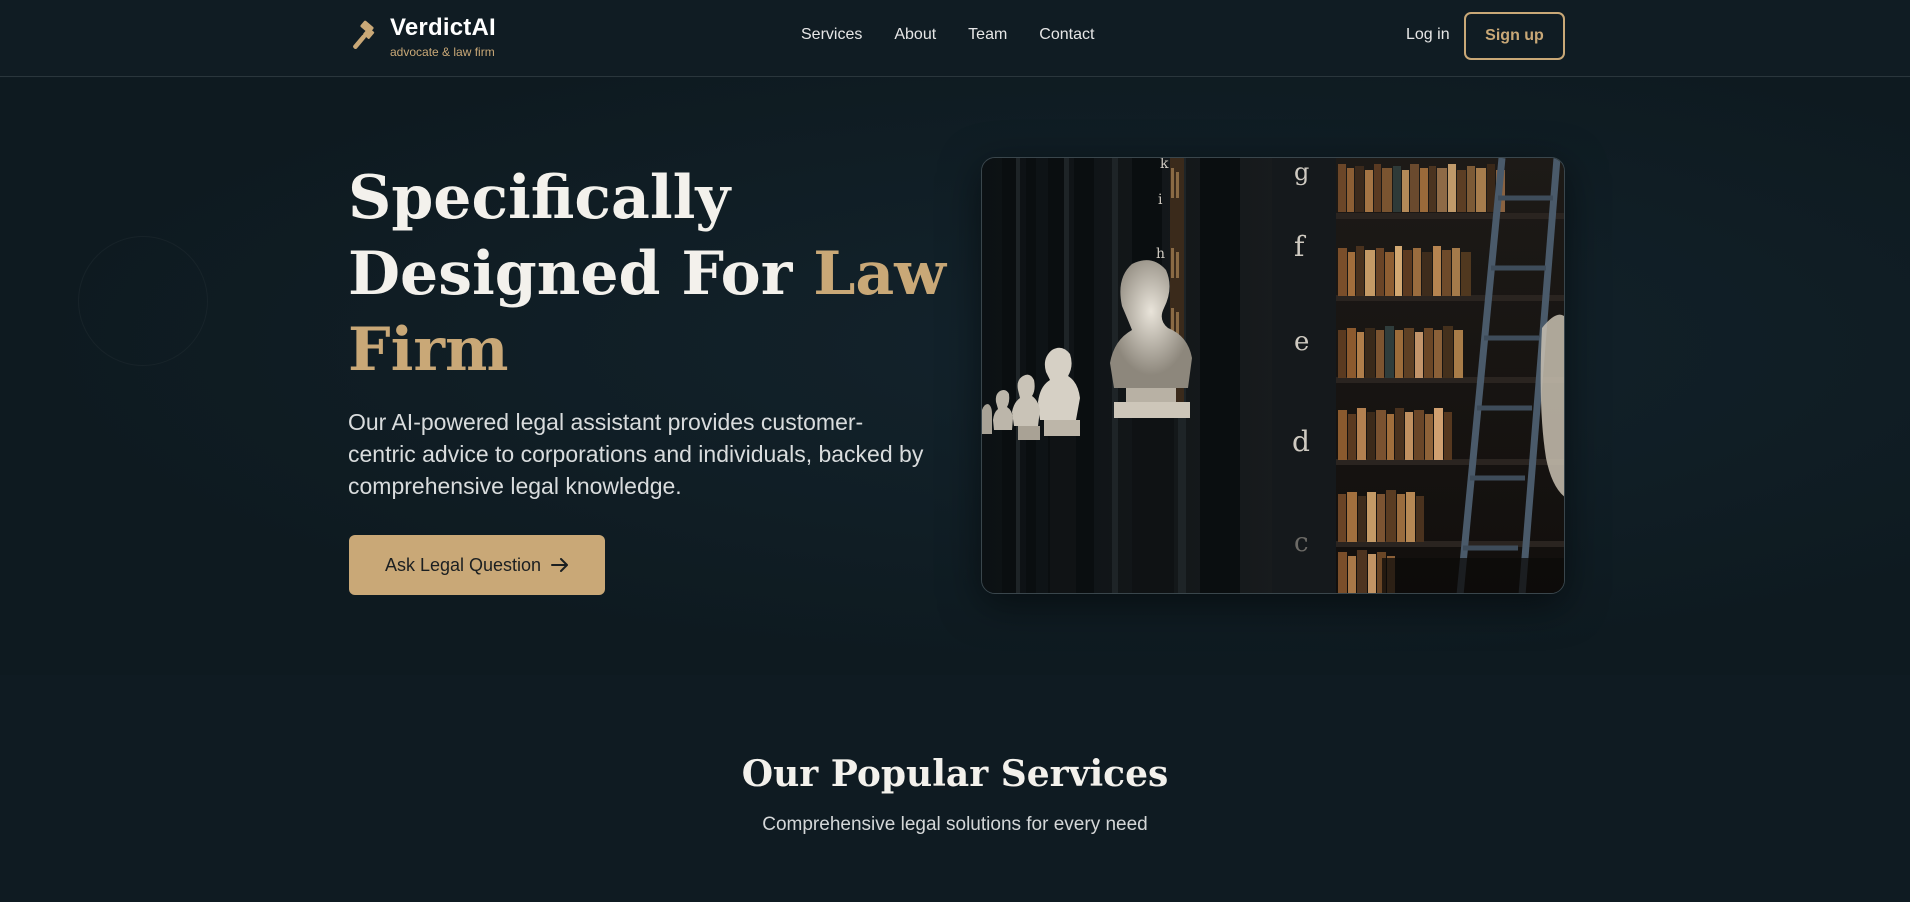 The image size is (1910, 902). Describe the element at coordinates (143, 301) in the screenshot. I see `decorative-circle` at that location.